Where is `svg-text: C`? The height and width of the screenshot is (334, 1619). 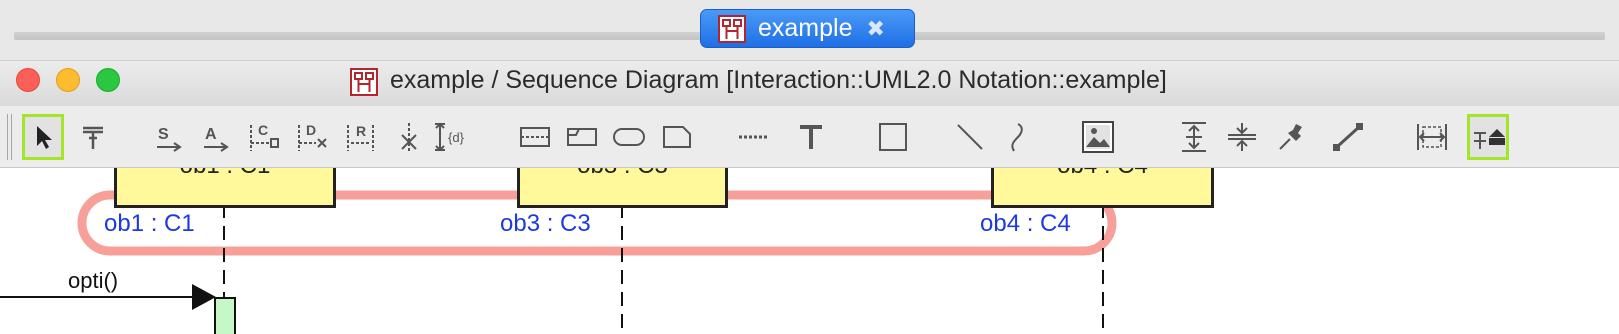
svg-text: C is located at coordinates (263, 130).